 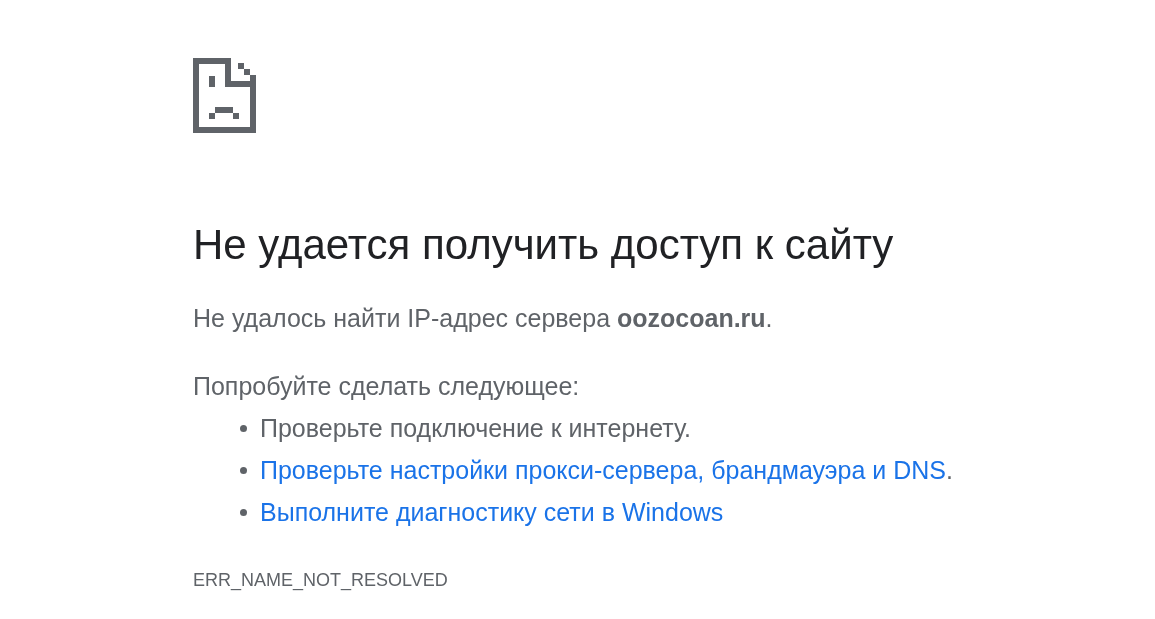 What do you see at coordinates (603, 470) in the screenshot?
I see `link: Проверьте настройки прокси-сервера, брандмауэра и DNS` at bounding box center [603, 470].